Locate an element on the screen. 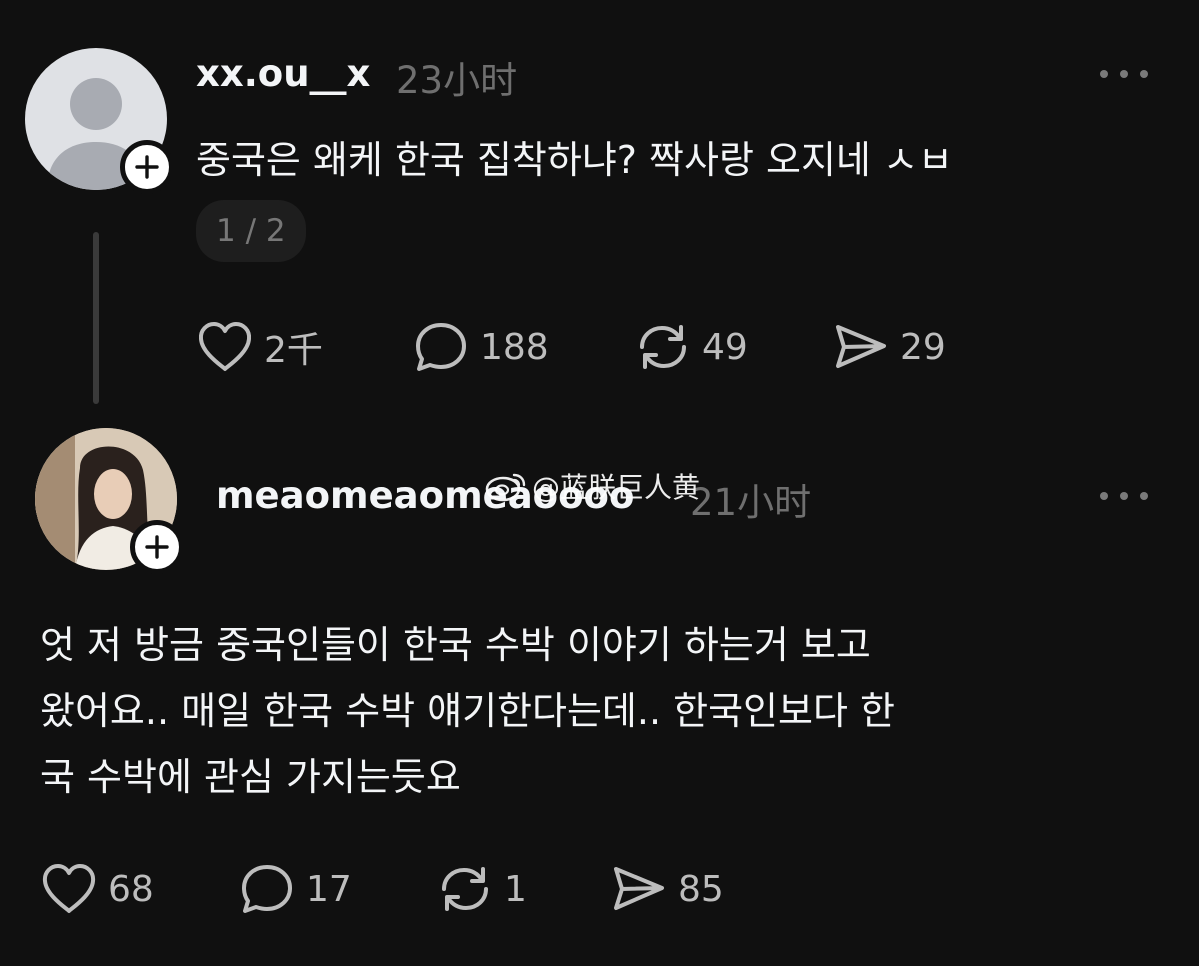  reply-count: 188 is located at coordinates (514, 347).